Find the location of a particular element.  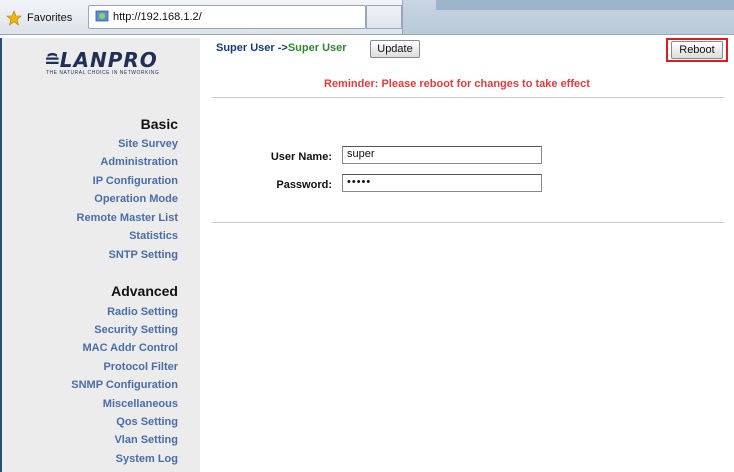

address-tab: http://192.168.1.2/ is located at coordinates (227, 17).